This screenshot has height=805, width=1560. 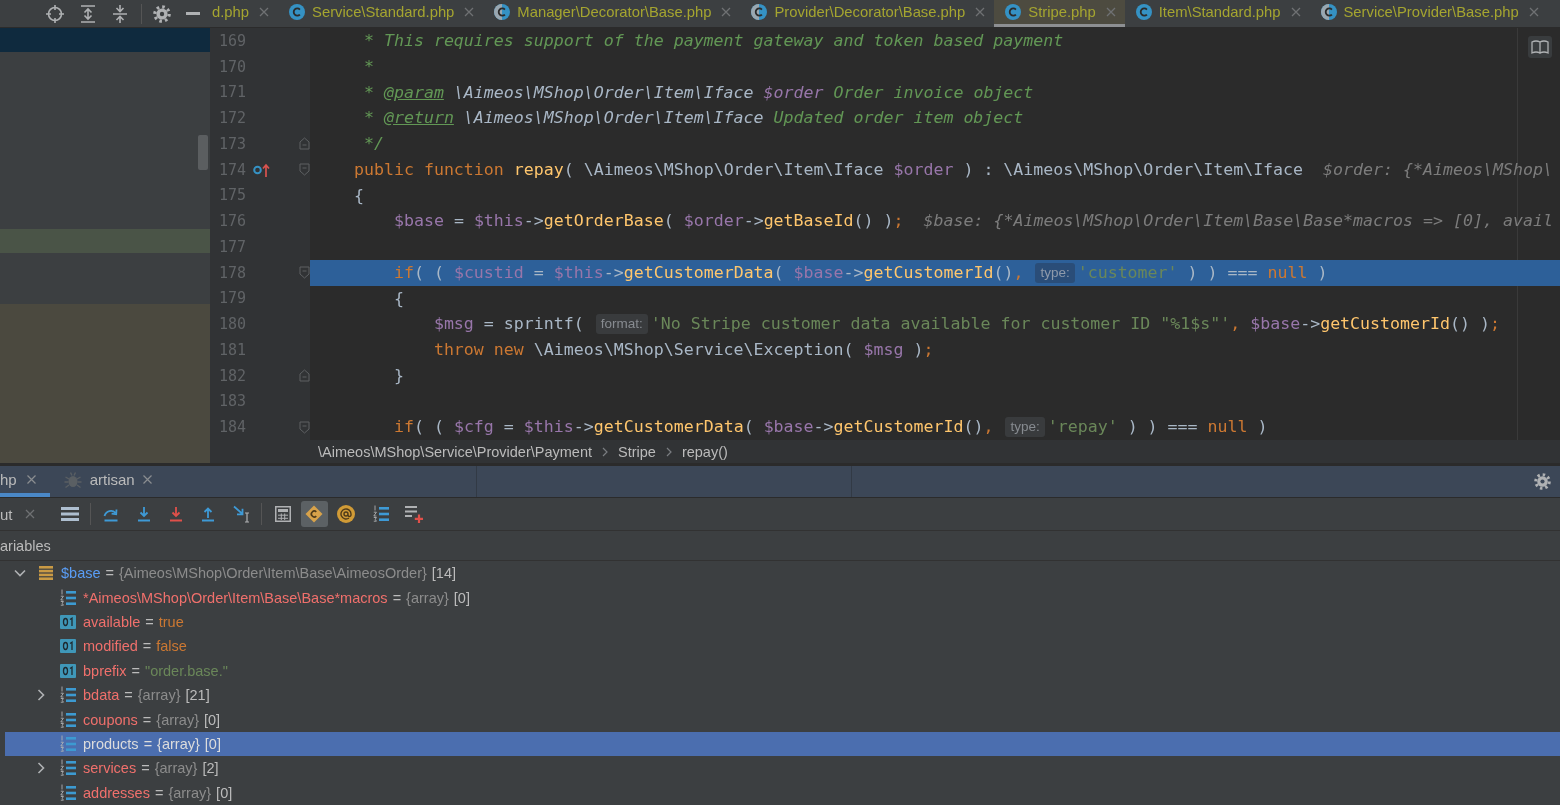 I want to click on variable-entry: services = {array} [2], so click(x=151, y=768).